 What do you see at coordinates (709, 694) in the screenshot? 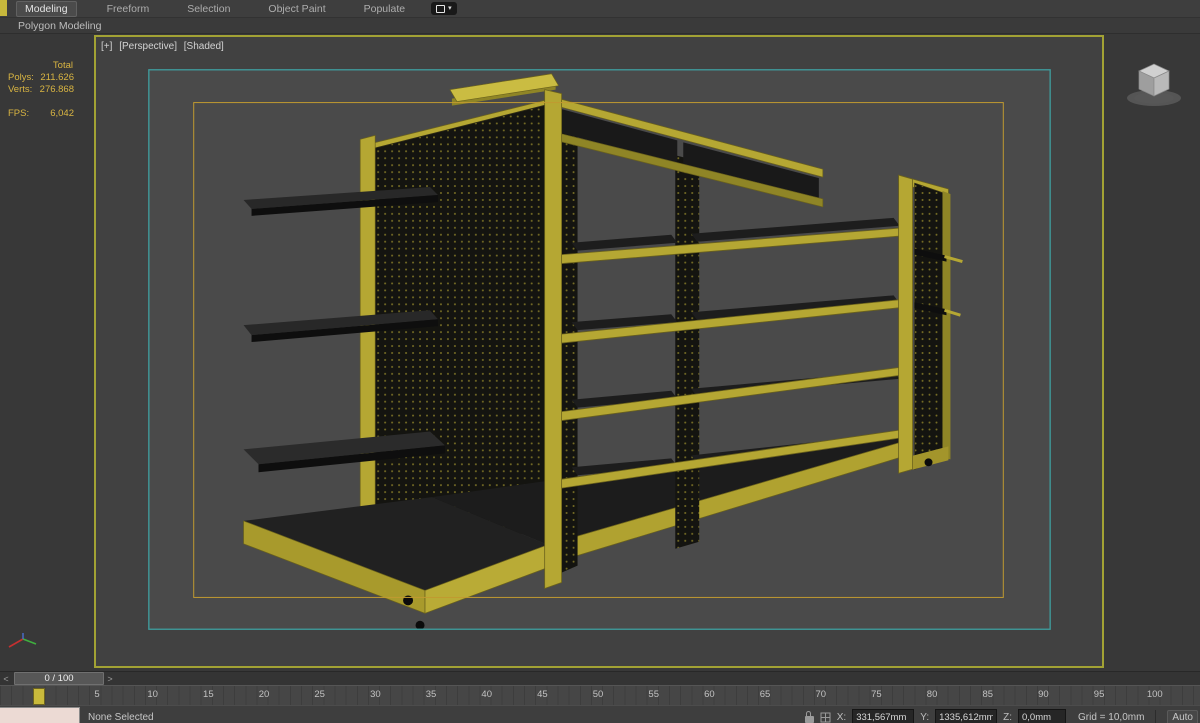
I see `timeline-tick: 60` at bounding box center [709, 694].